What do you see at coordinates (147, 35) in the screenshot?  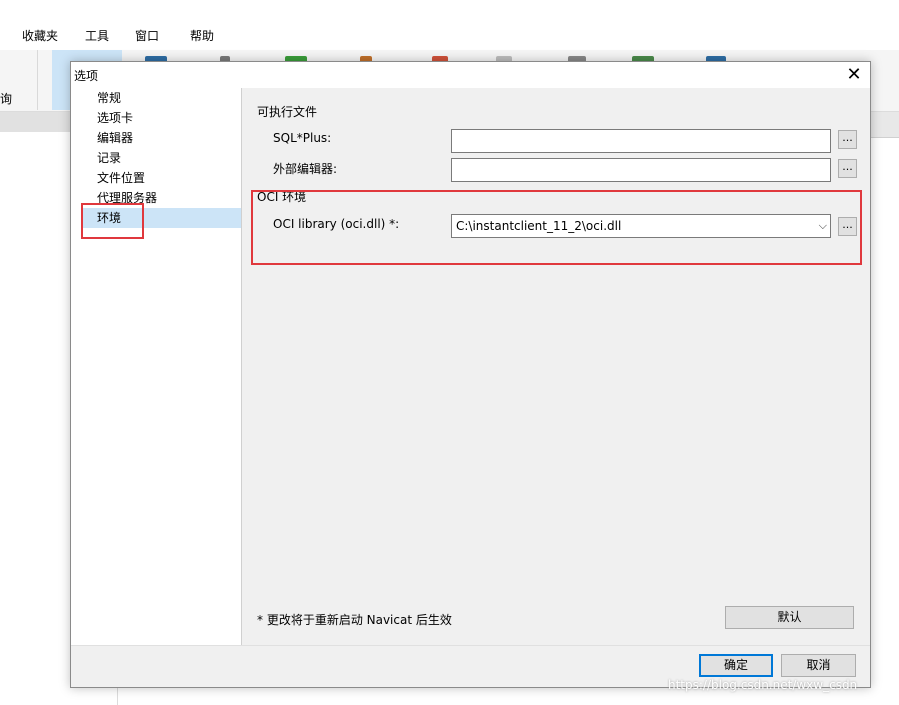 I see `menu-window: 窗口` at bounding box center [147, 35].